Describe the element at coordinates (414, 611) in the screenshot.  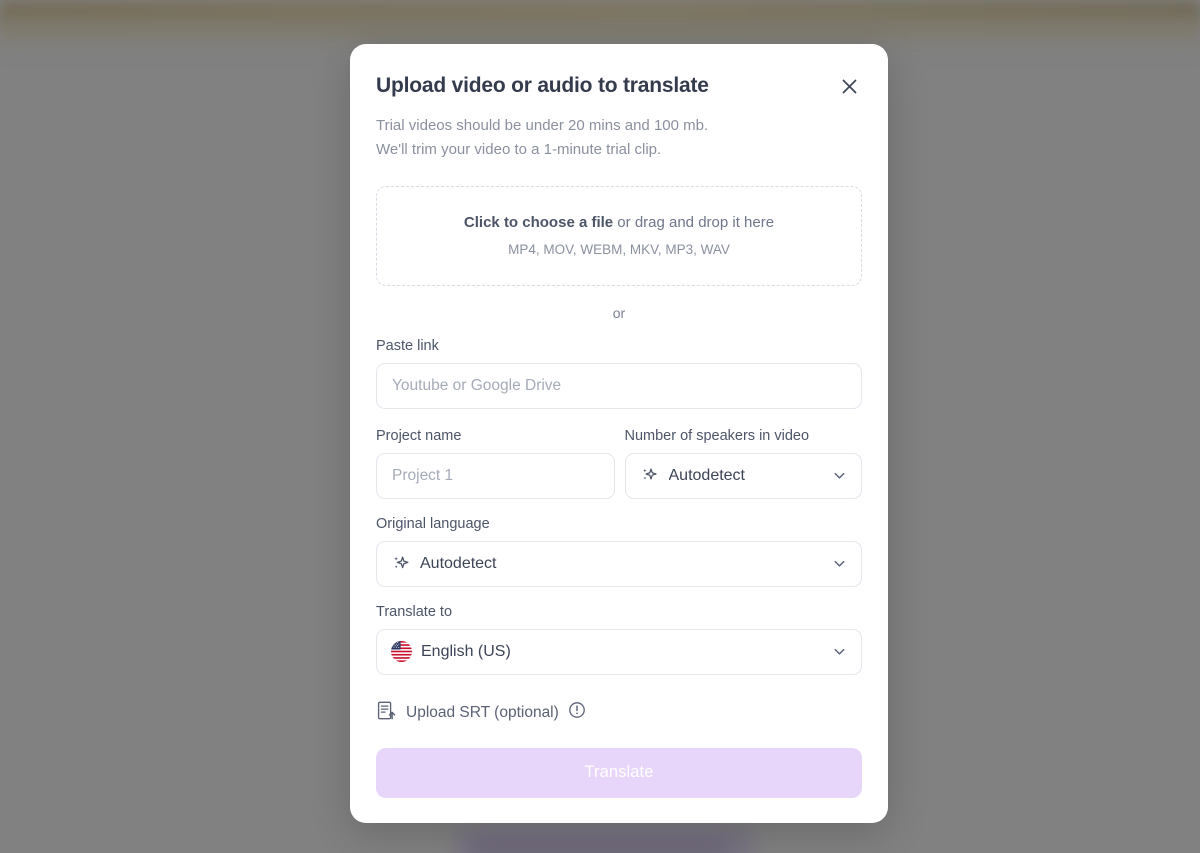
I see `translate-to-label: Translate to` at that location.